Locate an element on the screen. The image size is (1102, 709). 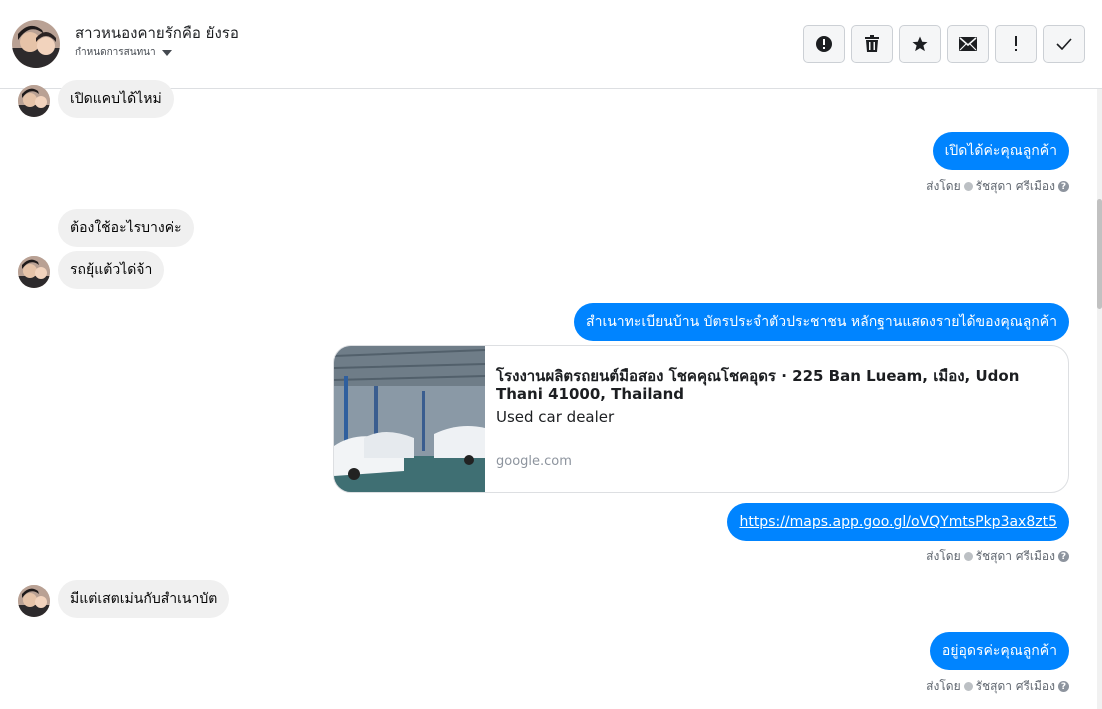
trash-icon is located at coordinates (872, 43).